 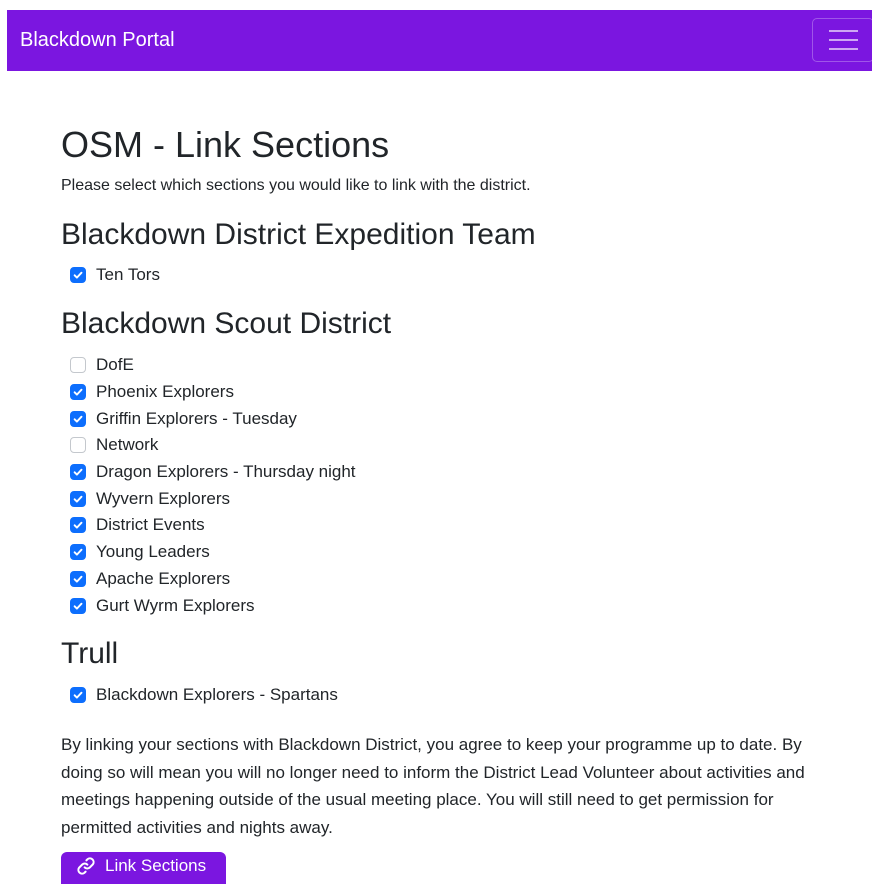 I want to click on section-list-trull: Blackdown Explorers - Spartans, so click(x=204, y=695).